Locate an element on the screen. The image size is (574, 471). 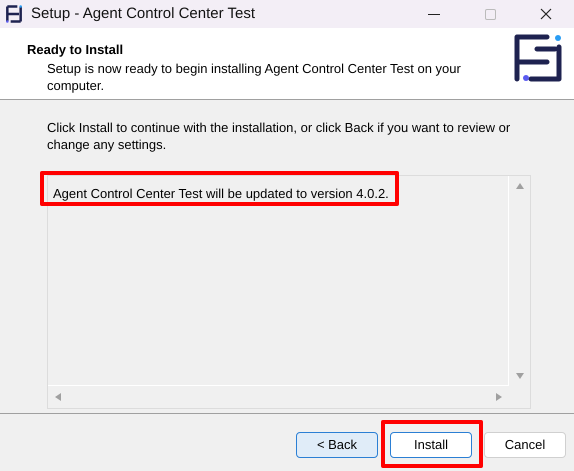
app-logo-icon is located at coordinates (14, 14).